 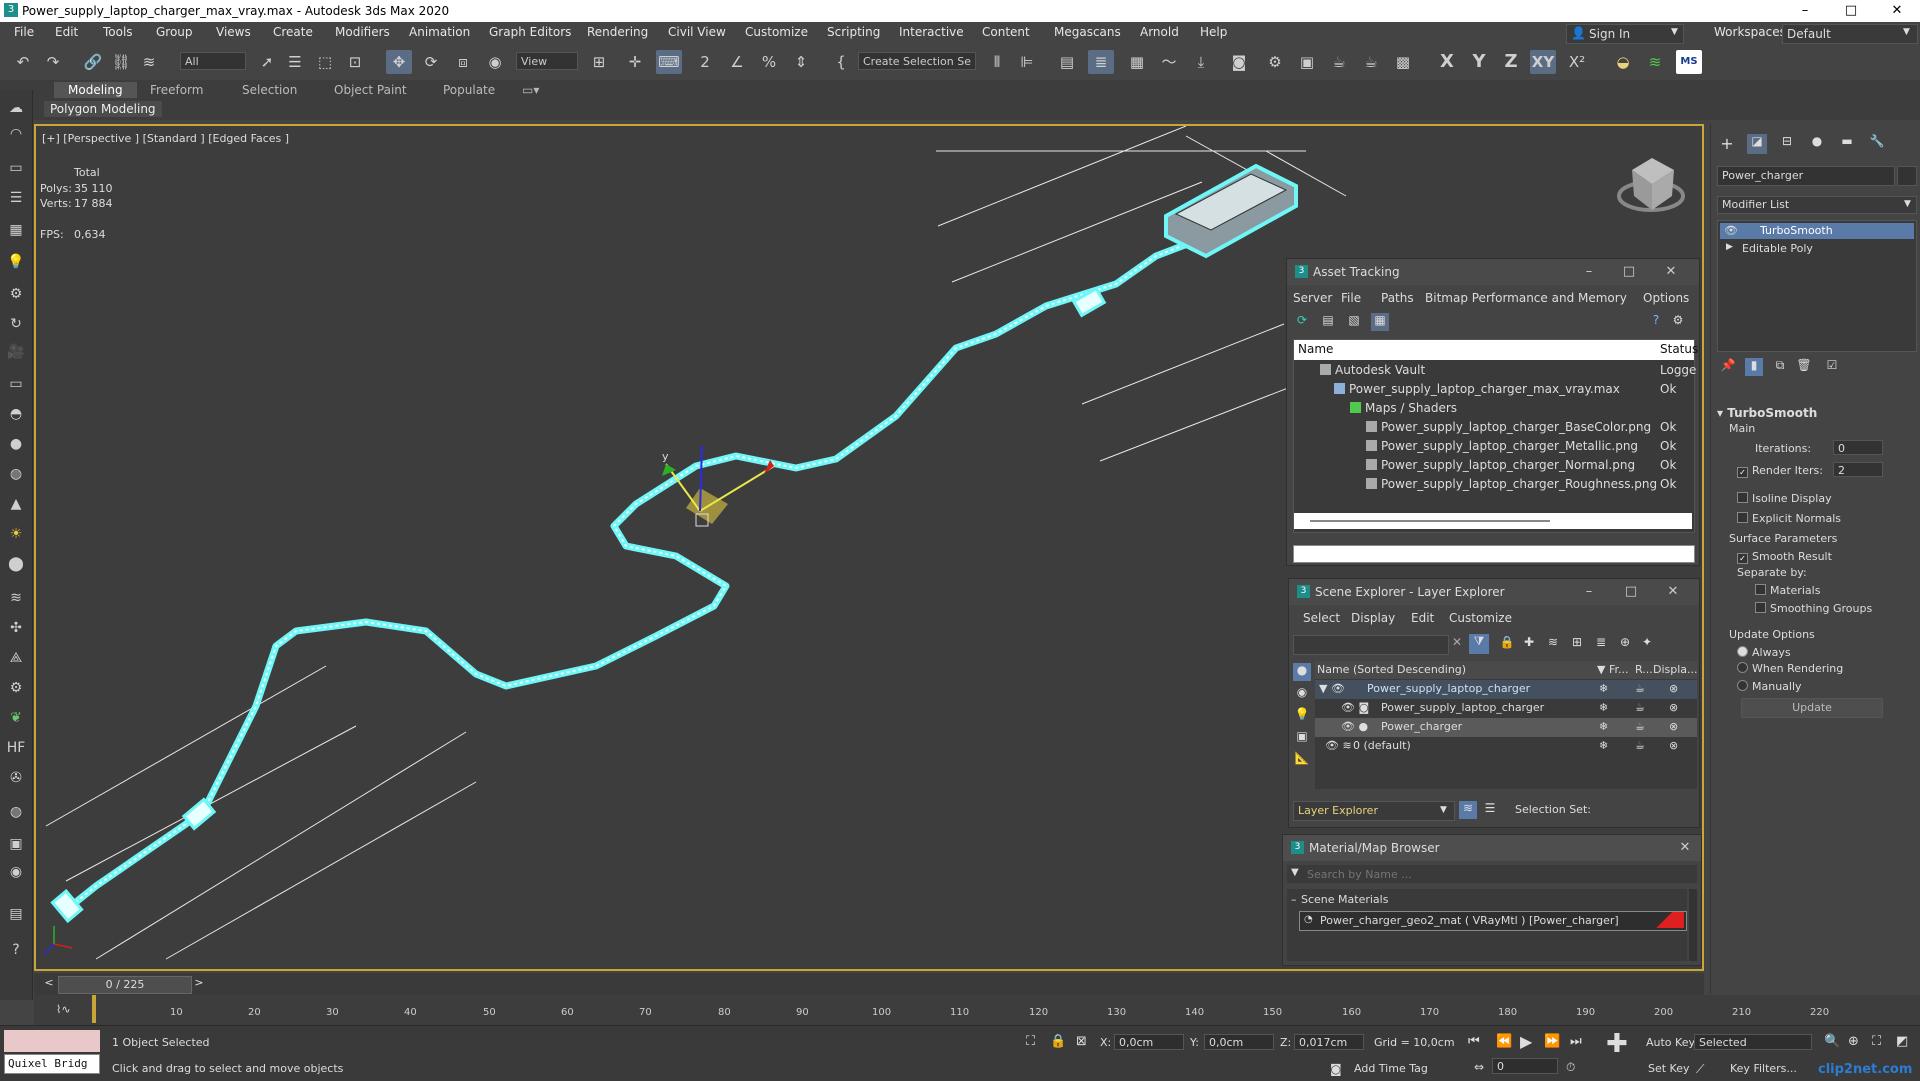 What do you see at coordinates (1201, 62) in the screenshot?
I see `schematic-view-icon: ⤓` at bounding box center [1201, 62].